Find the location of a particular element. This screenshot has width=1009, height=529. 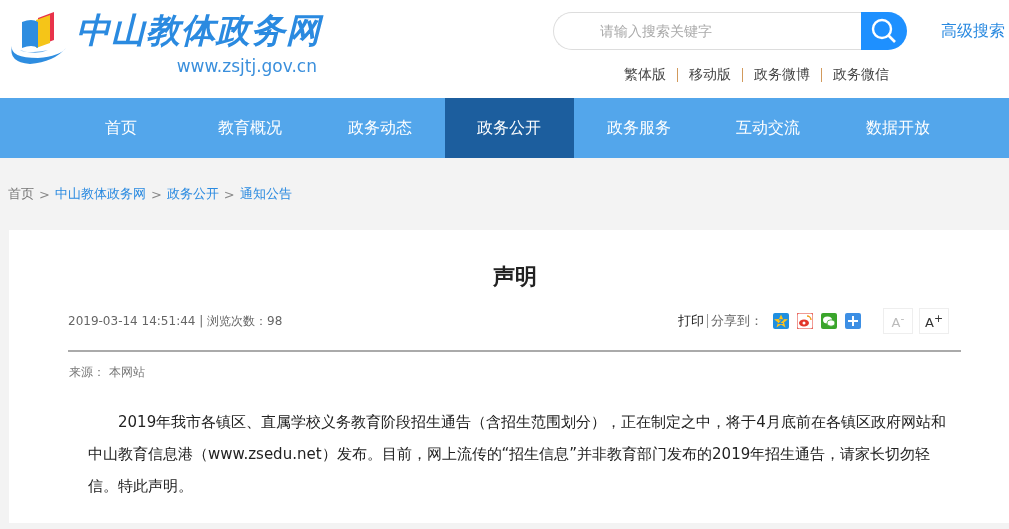

search-field: 请输入搜索关键字 is located at coordinates (707, 31).